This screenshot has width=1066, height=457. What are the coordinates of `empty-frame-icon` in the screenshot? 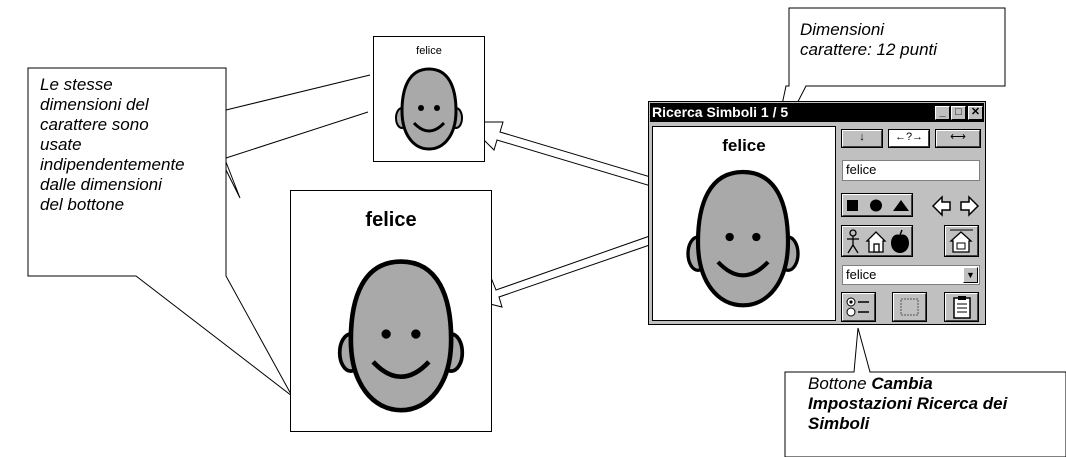 It's located at (909, 307).